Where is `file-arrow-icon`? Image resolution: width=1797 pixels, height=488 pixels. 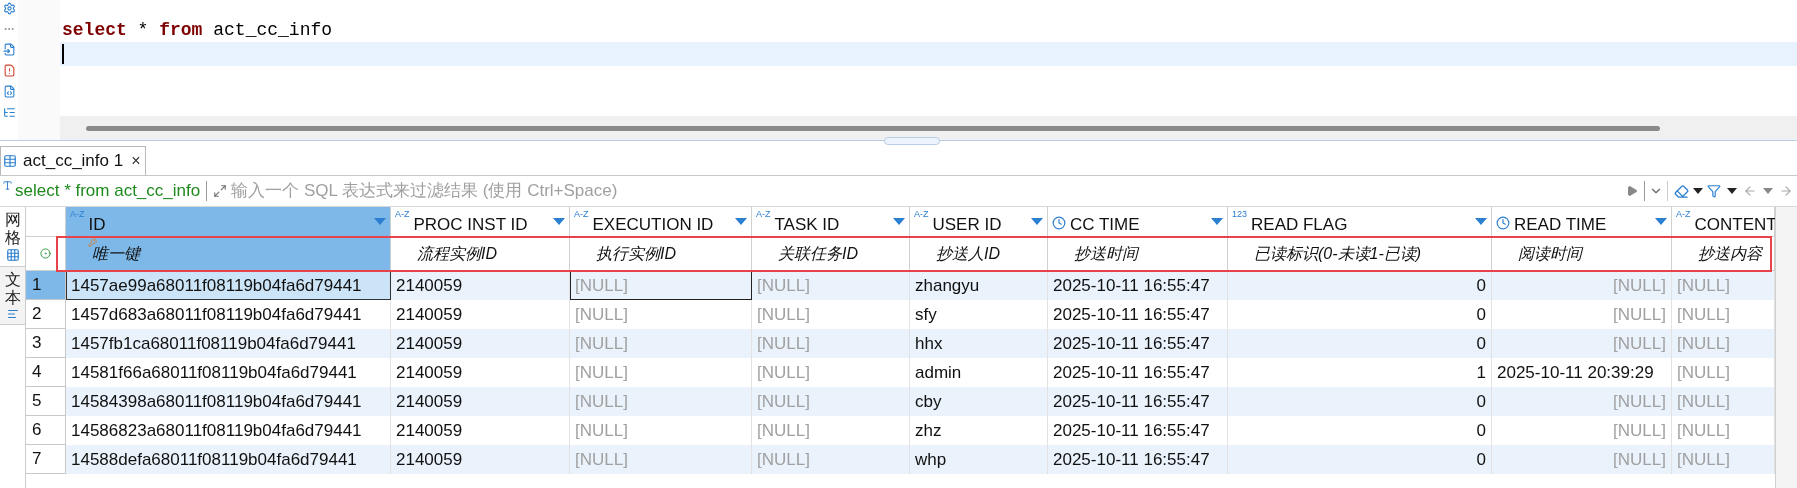
file-arrow-icon is located at coordinates (9, 49).